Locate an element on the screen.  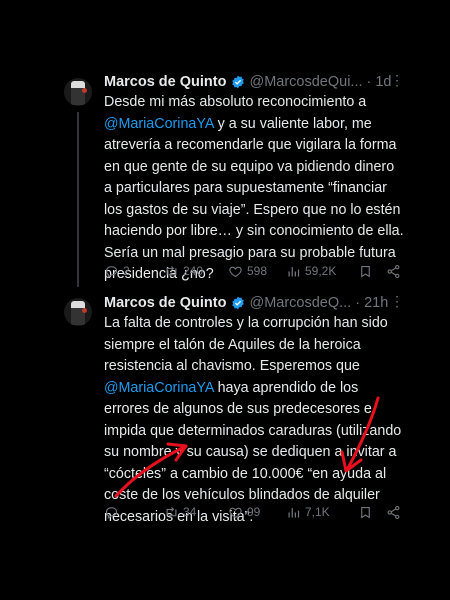
thread-connector-line is located at coordinates (78, 199).